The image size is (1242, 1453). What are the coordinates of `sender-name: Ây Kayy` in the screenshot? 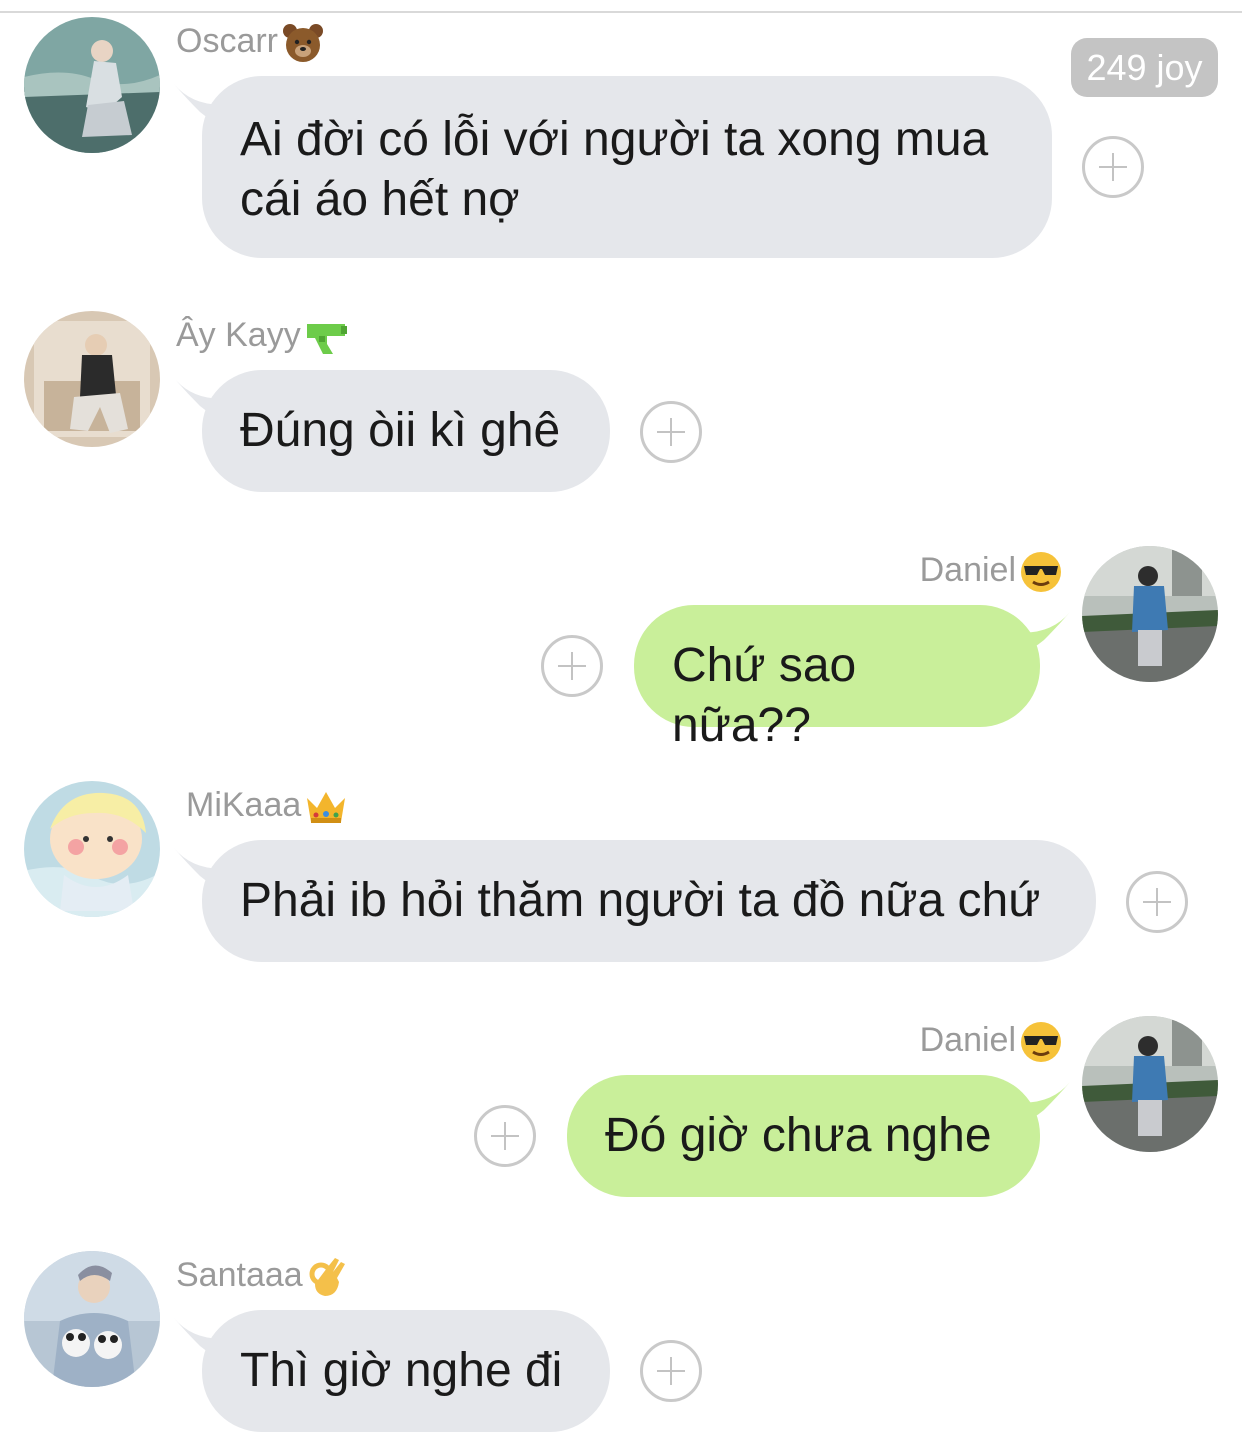 It's located at (262, 337).